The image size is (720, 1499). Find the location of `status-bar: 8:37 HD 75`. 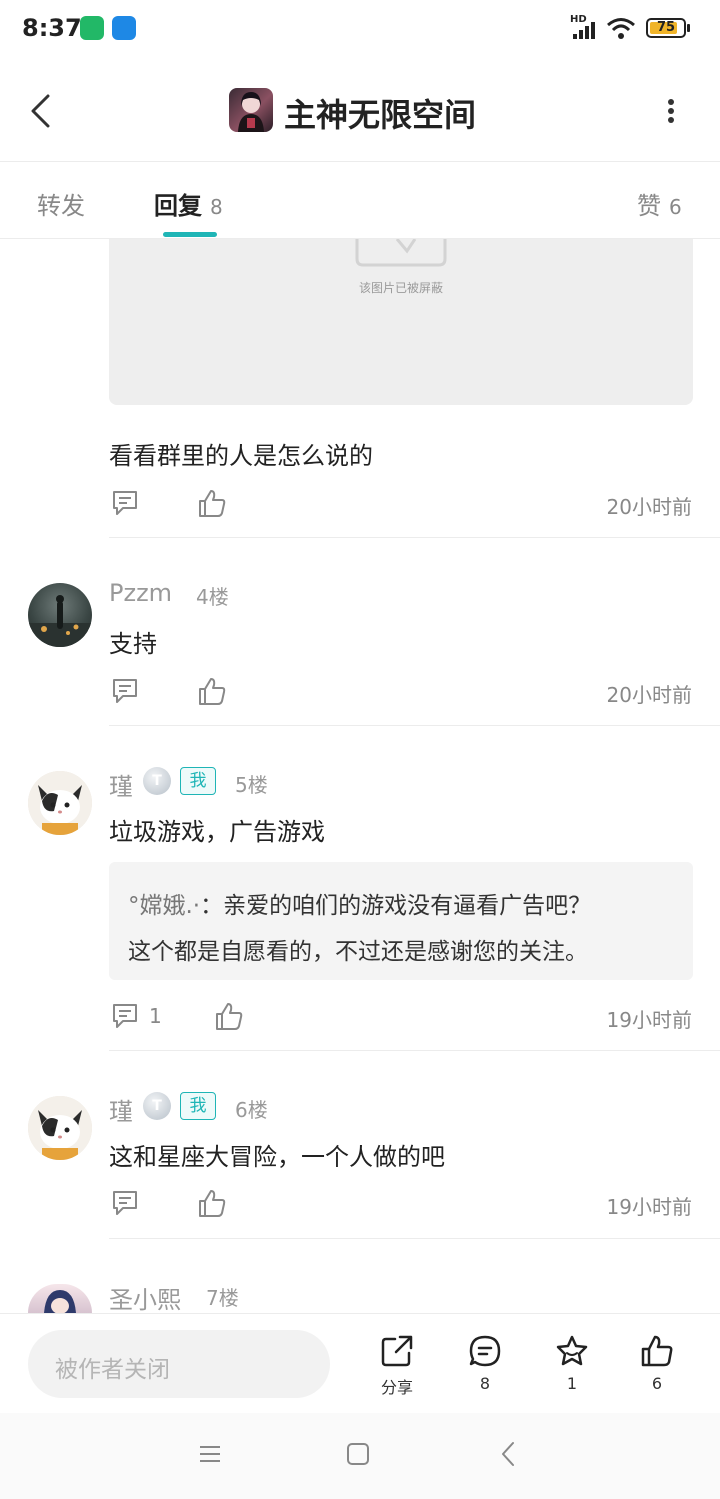

status-bar: 8:37 HD 75 is located at coordinates (360, 30).